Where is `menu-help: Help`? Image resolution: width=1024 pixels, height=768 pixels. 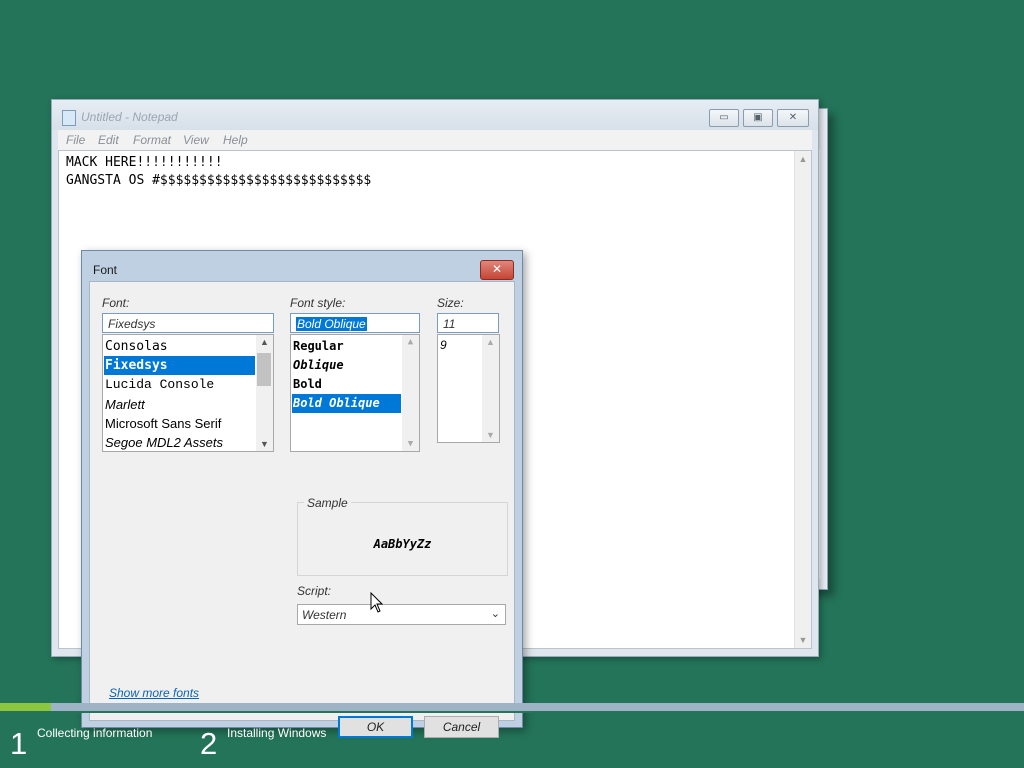
menu-help: Help is located at coordinates (235, 140).